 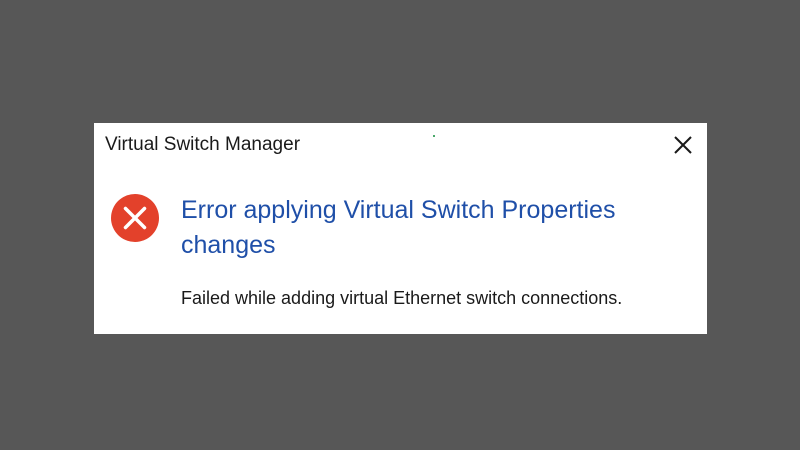 I want to click on close-icon, so click(x=683, y=145).